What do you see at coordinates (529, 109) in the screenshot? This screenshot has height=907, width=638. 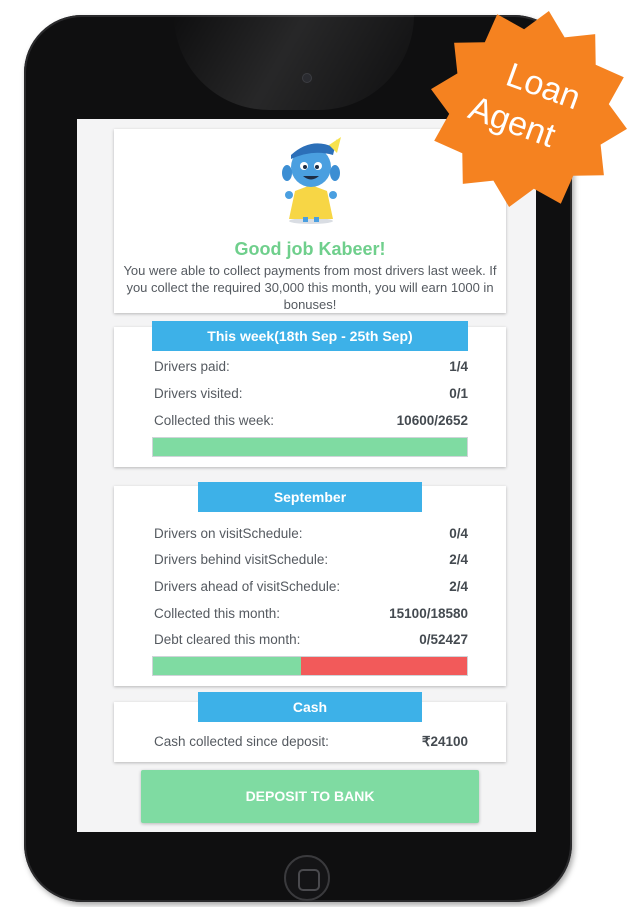 I see `loan-agent-badge: Loan Agent` at bounding box center [529, 109].